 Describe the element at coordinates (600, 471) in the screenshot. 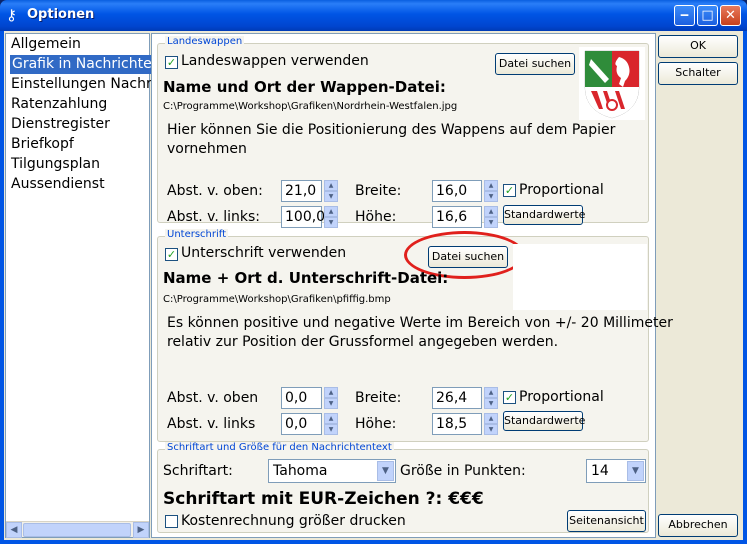

I see `size-select-value: 14` at that location.